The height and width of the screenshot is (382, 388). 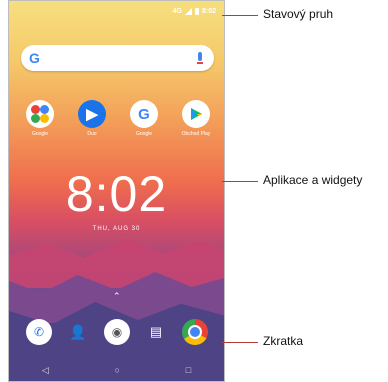 I want to click on google-icon: G, so click(x=144, y=114).